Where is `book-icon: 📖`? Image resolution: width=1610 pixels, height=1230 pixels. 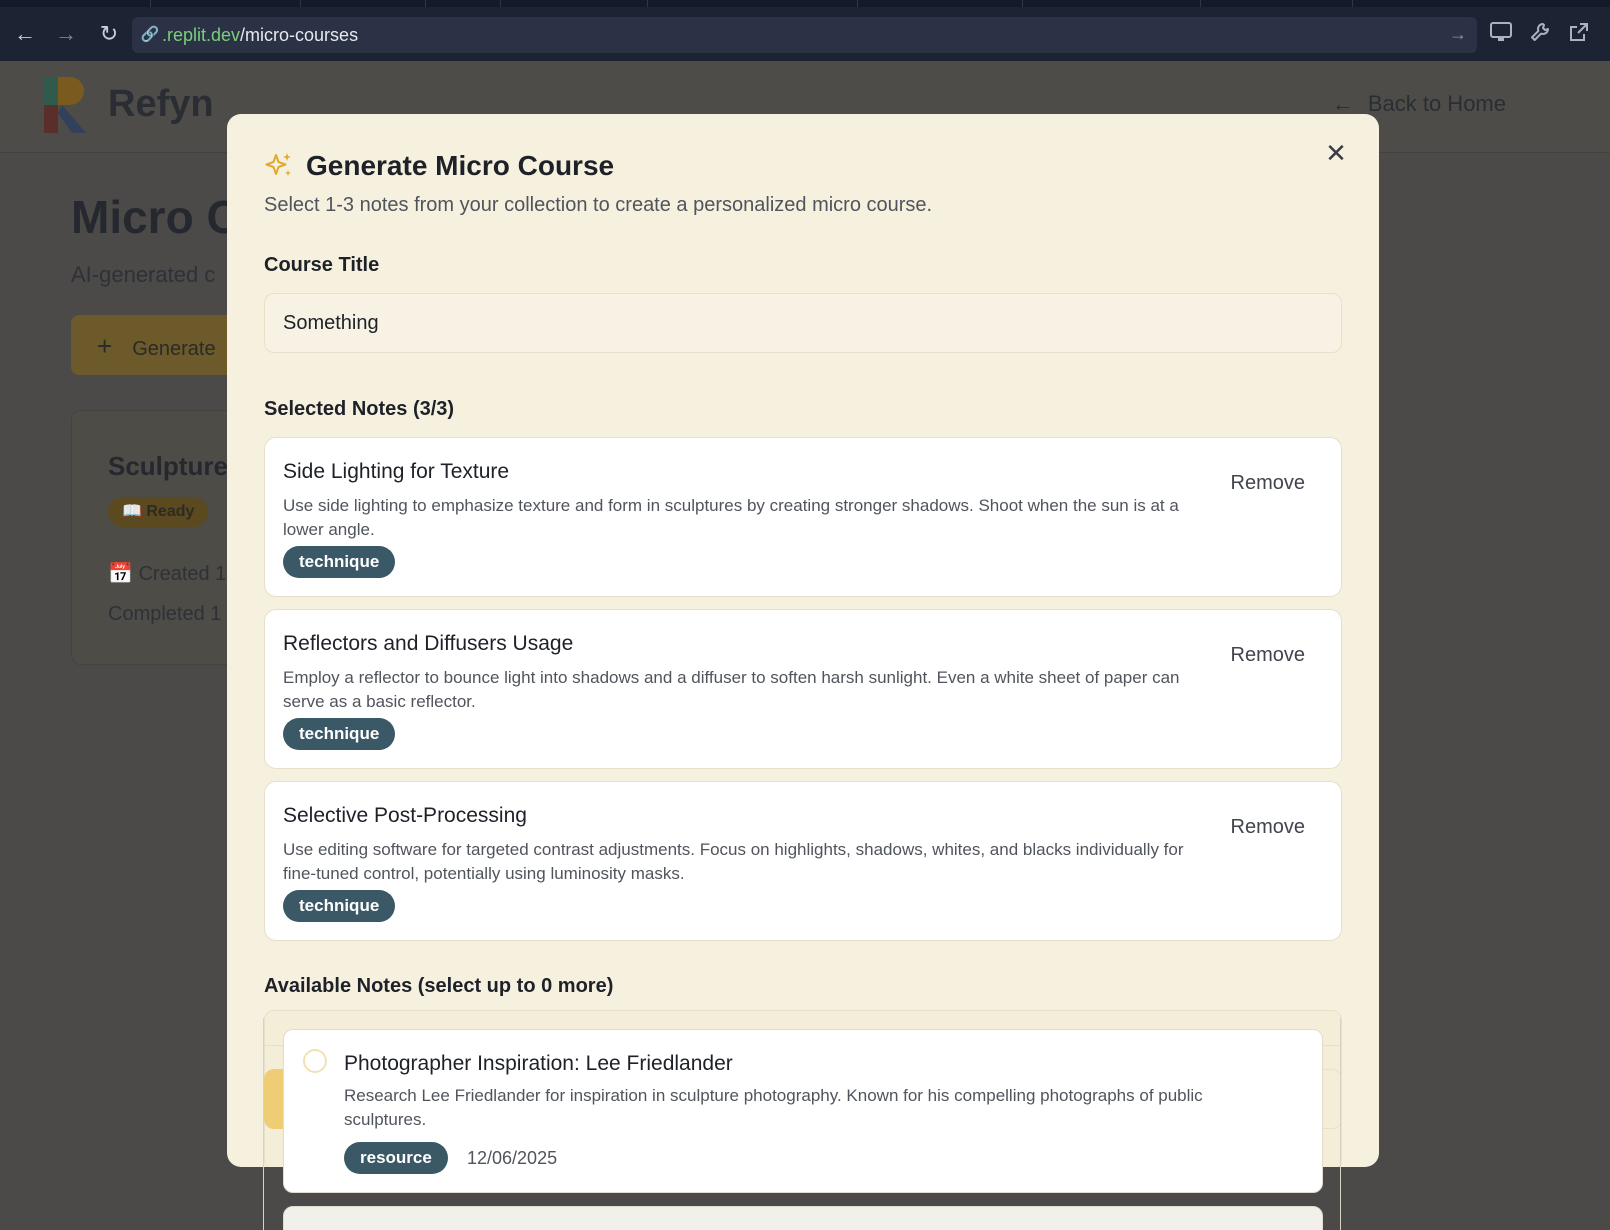 book-icon: 📖 is located at coordinates (134, 511).